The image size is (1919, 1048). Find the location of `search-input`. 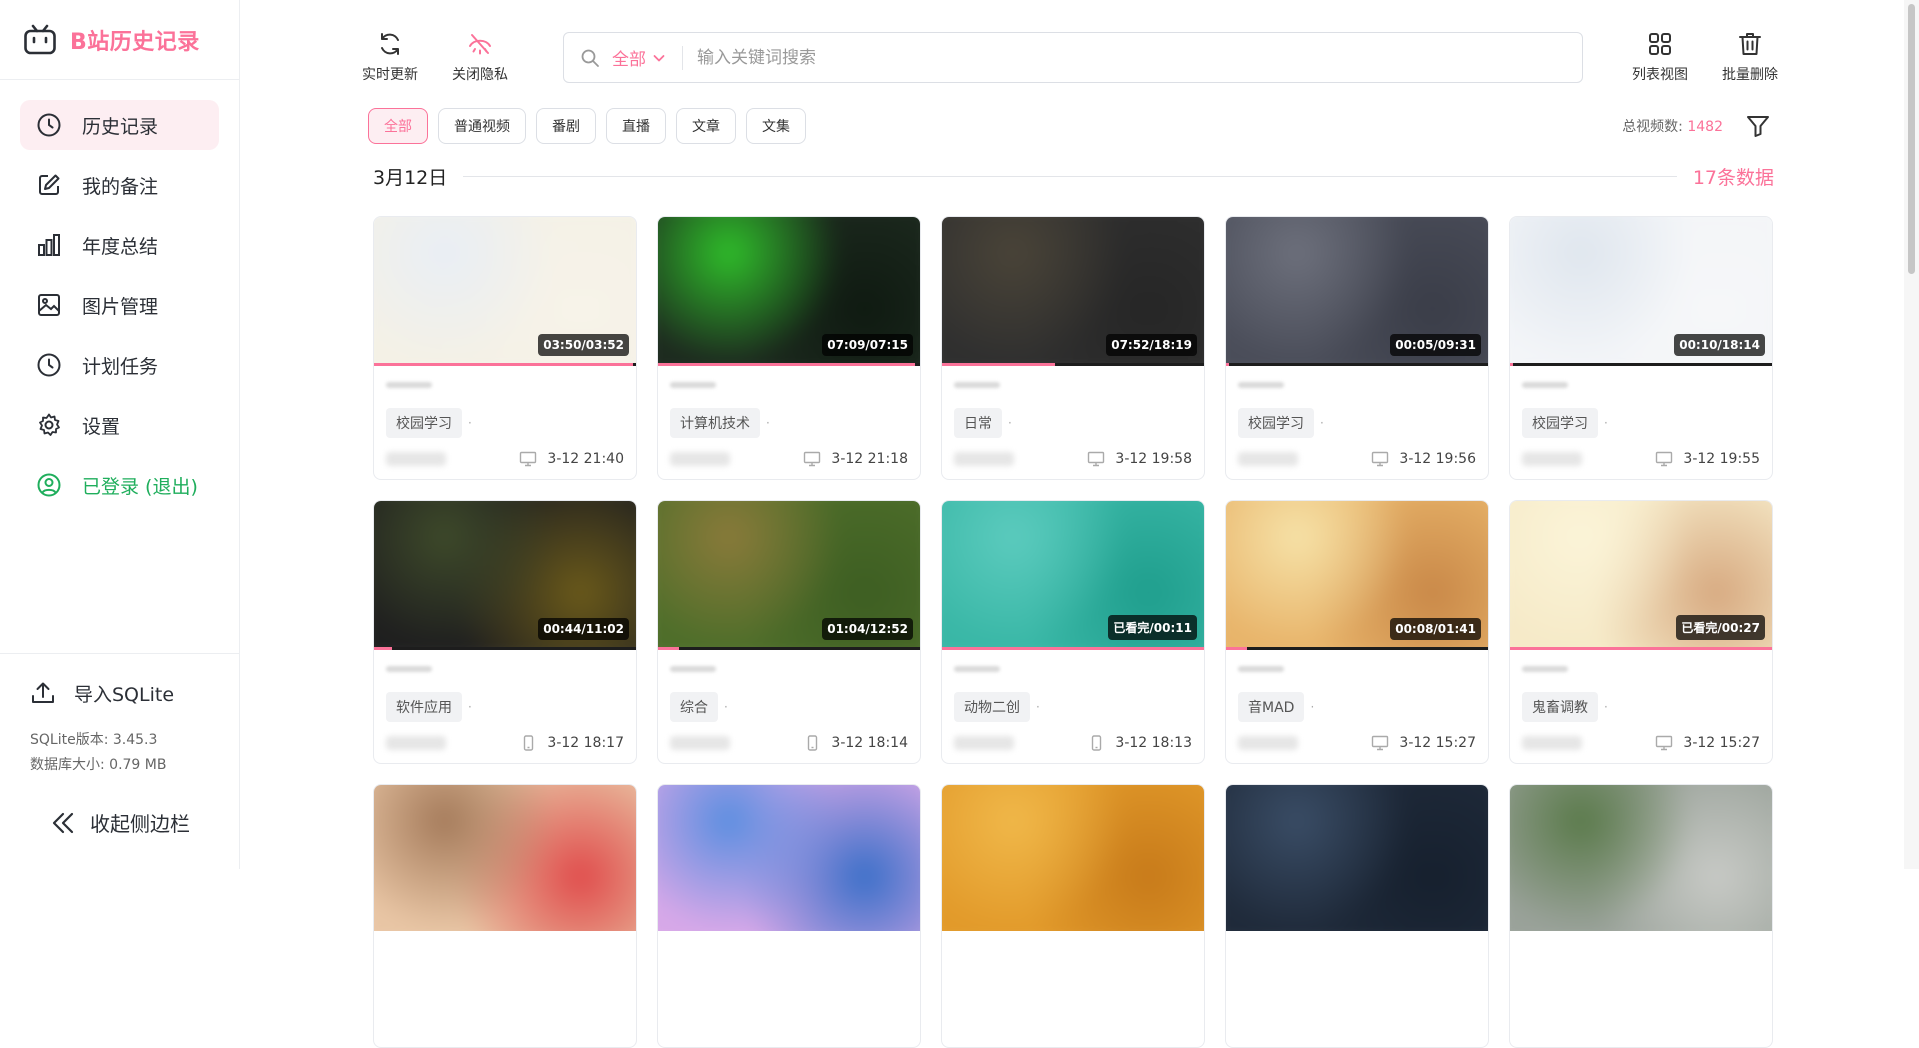

search-input is located at coordinates (1097, 57).